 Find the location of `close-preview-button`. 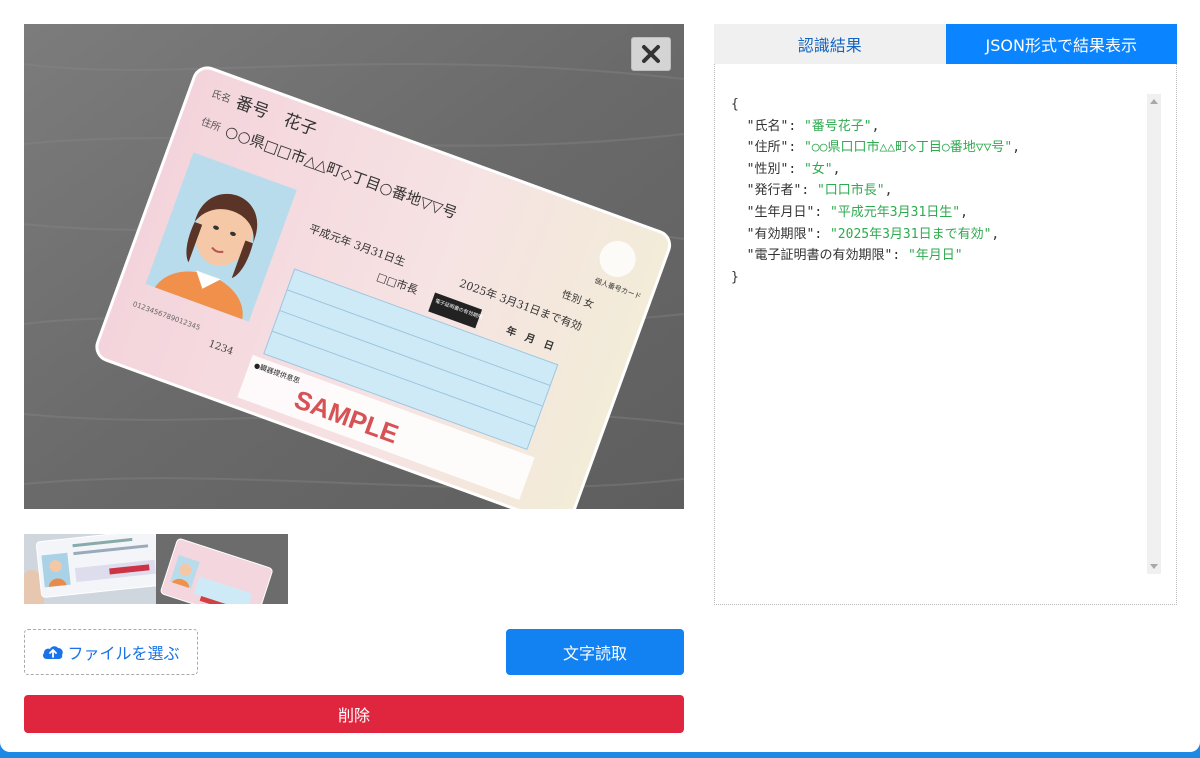

close-preview-button is located at coordinates (651, 54).